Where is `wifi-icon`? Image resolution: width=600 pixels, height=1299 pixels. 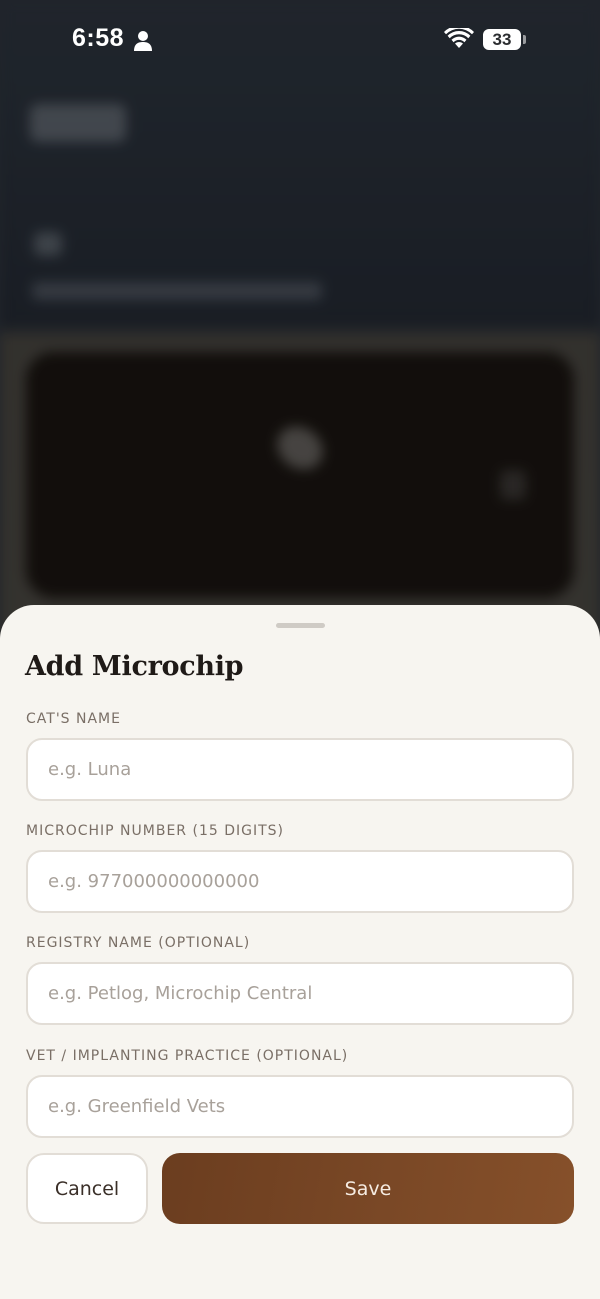 wifi-icon is located at coordinates (459, 38).